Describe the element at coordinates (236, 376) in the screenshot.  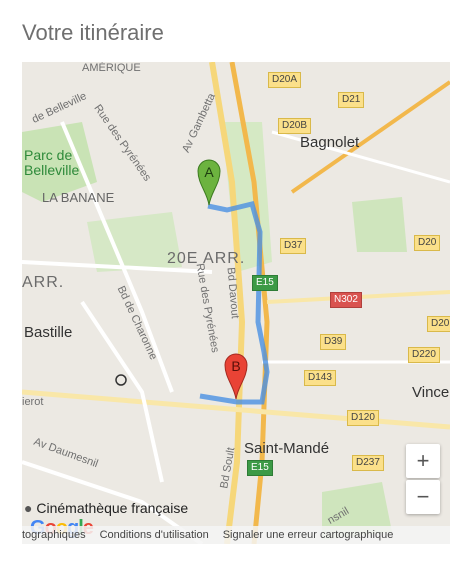
I see `marker-end: B` at that location.